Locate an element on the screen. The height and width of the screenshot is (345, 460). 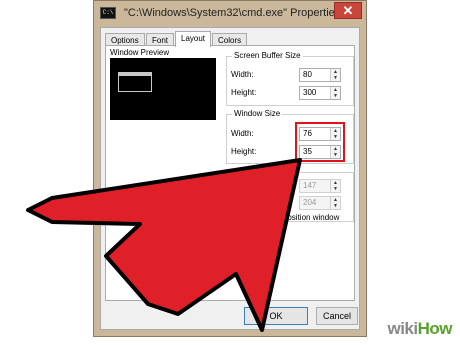
wikihow-watermark: wikiHow is located at coordinates (419, 329).